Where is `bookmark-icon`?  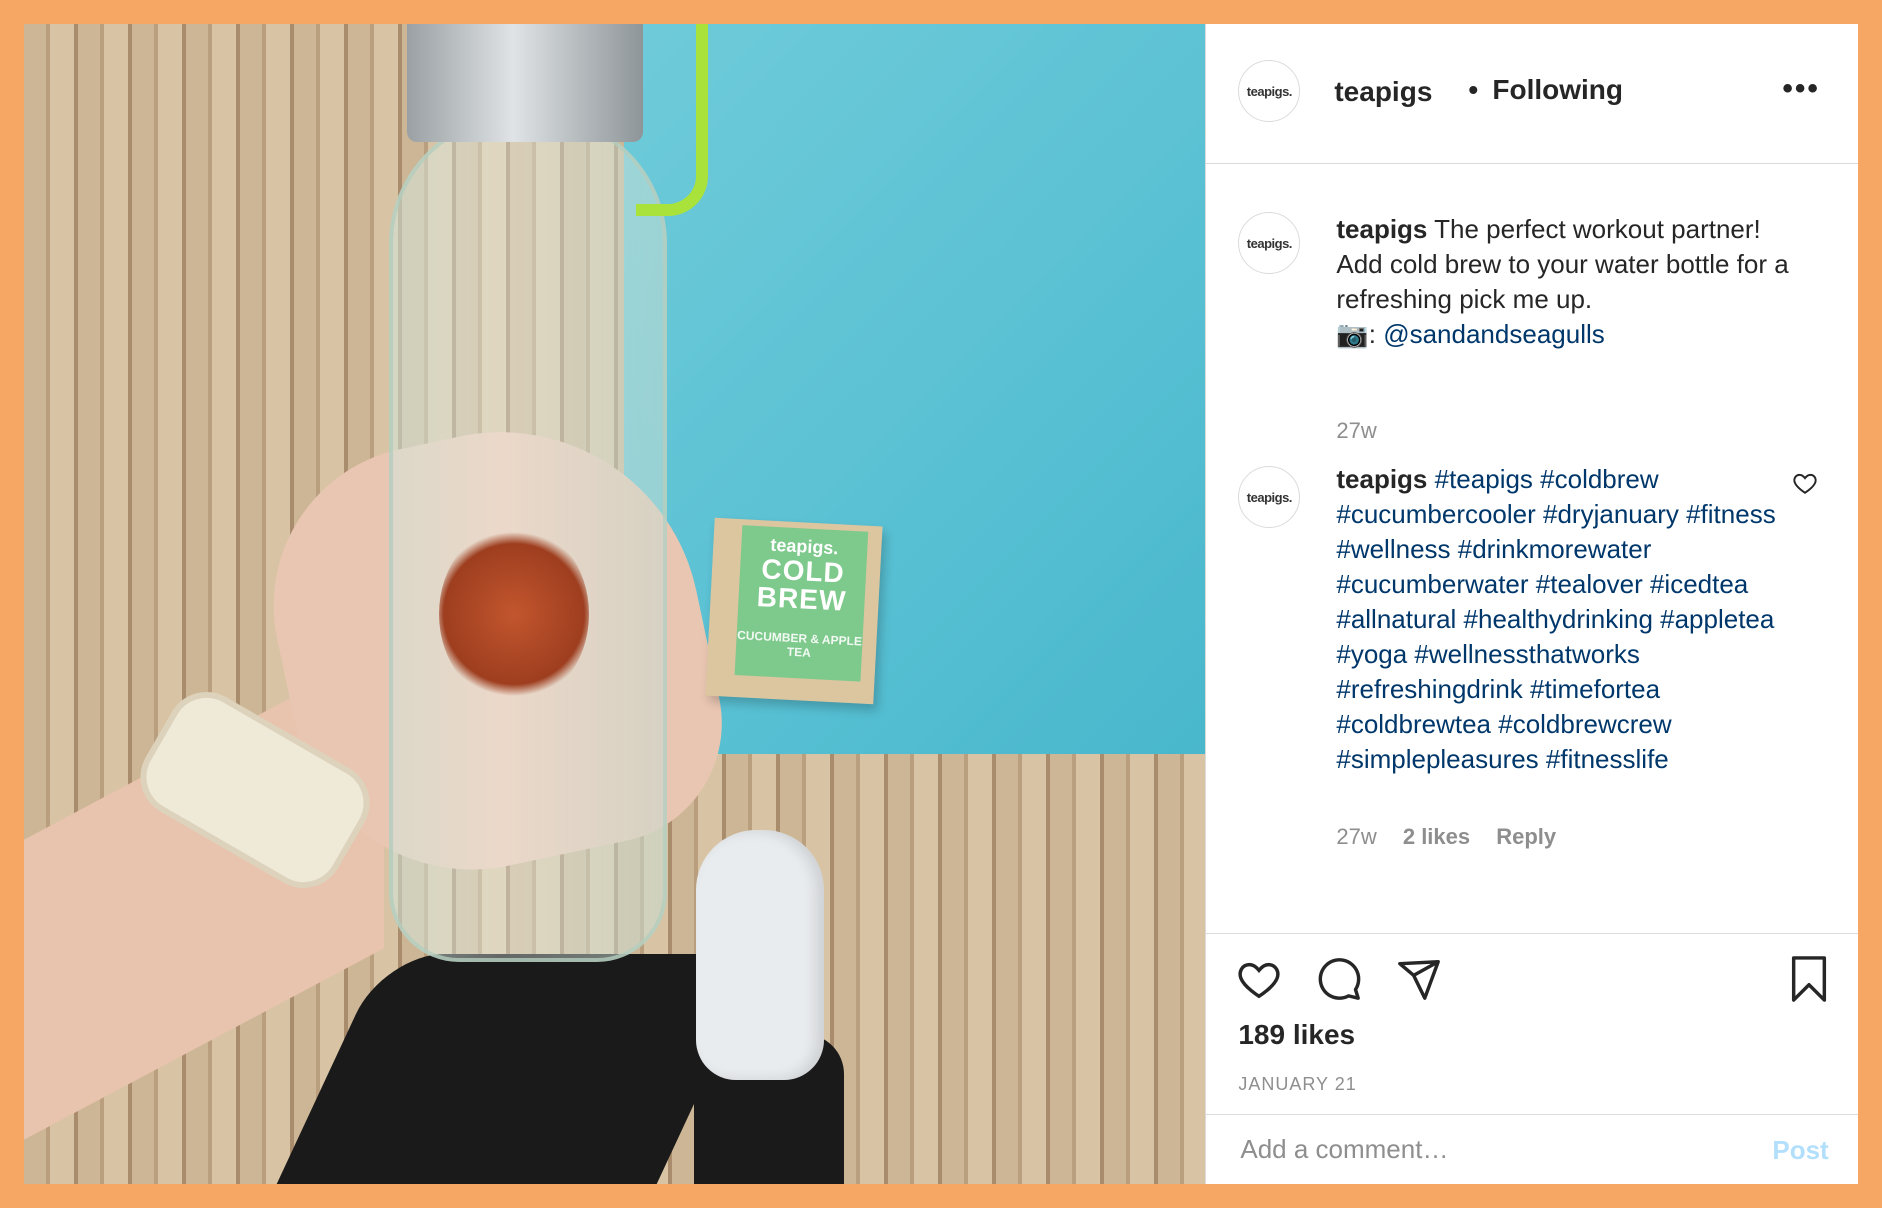 bookmark-icon is located at coordinates (1809, 979).